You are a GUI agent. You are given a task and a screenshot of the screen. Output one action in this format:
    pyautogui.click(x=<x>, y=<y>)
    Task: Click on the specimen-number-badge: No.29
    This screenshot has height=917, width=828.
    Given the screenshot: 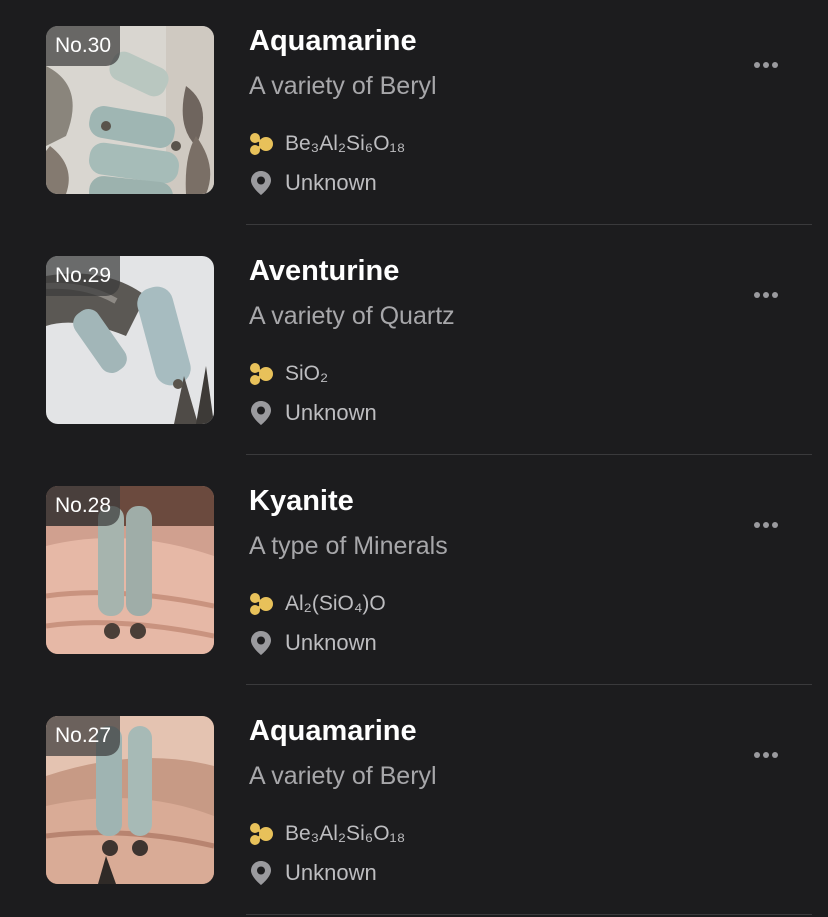 What is the action you would take?
    pyautogui.click(x=83, y=276)
    